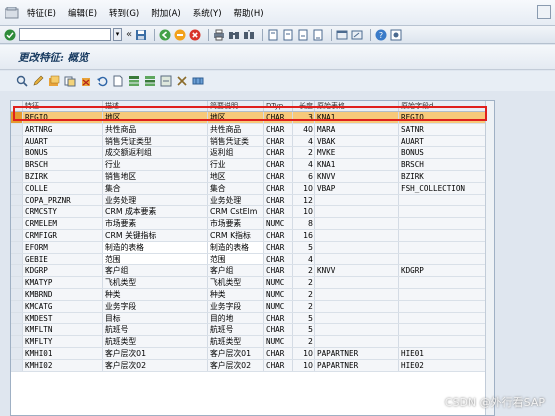 The width and height of the screenshot is (555, 416). What do you see at coordinates (252, 271) in the screenshot?
I see `table-row: KDGRP 客户组 客户组 CHAR 2 KNVV KDGRP` at bounding box center [252, 271].